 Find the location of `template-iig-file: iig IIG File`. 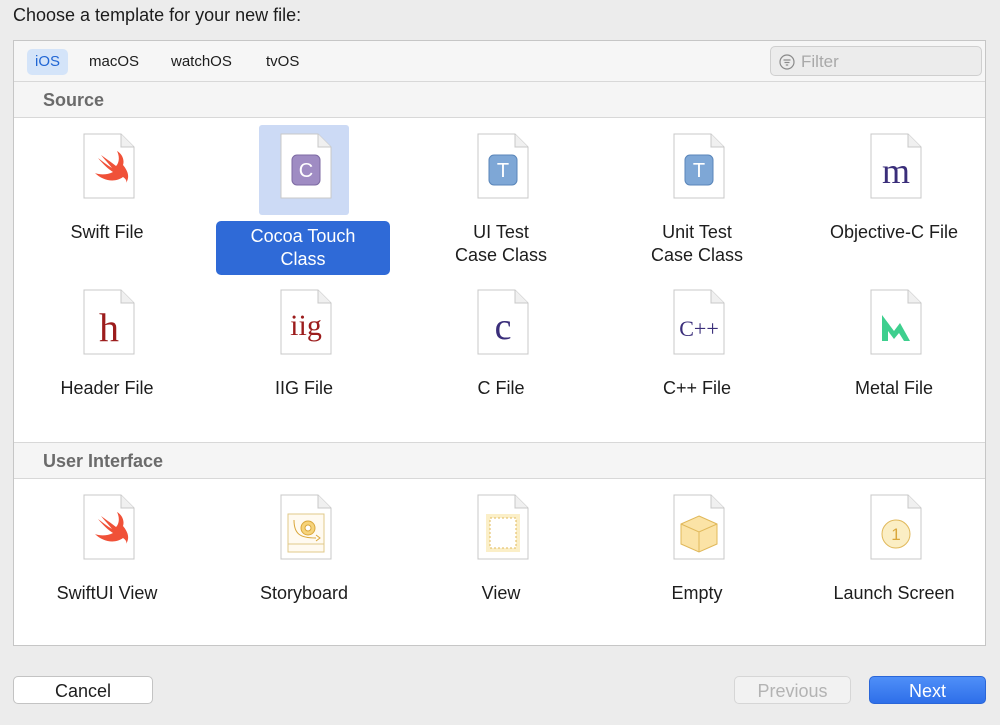

template-iig-file: iig IIG File is located at coordinates (304, 356).